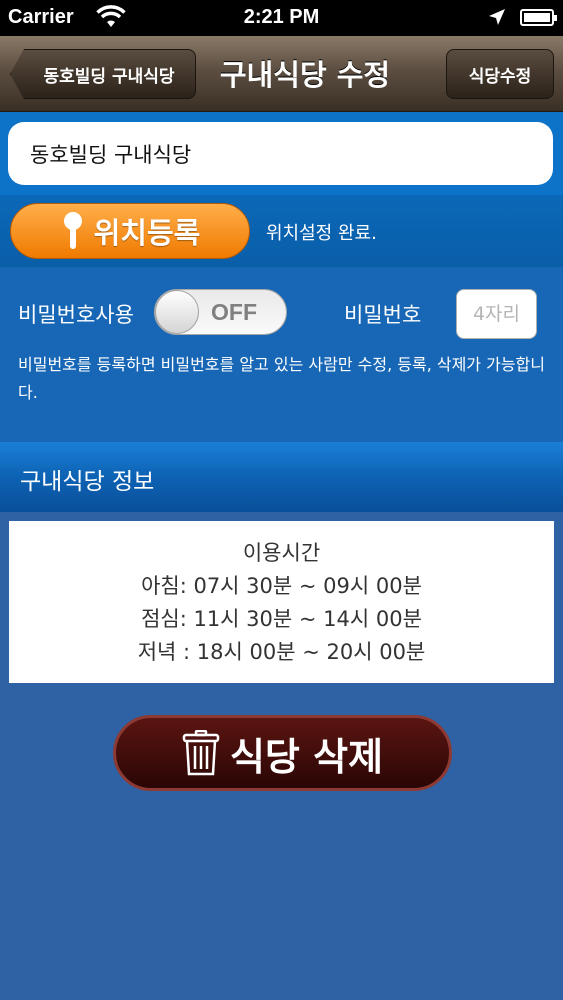  I want to click on password-label: 비밀번호, so click(383, 315).